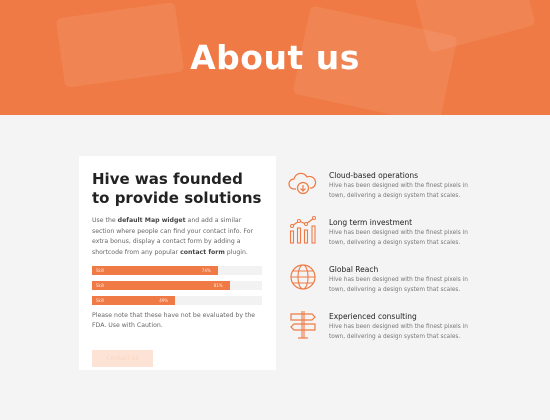  I want to click on progress-bar: Skill 81%, so click(177, 285).